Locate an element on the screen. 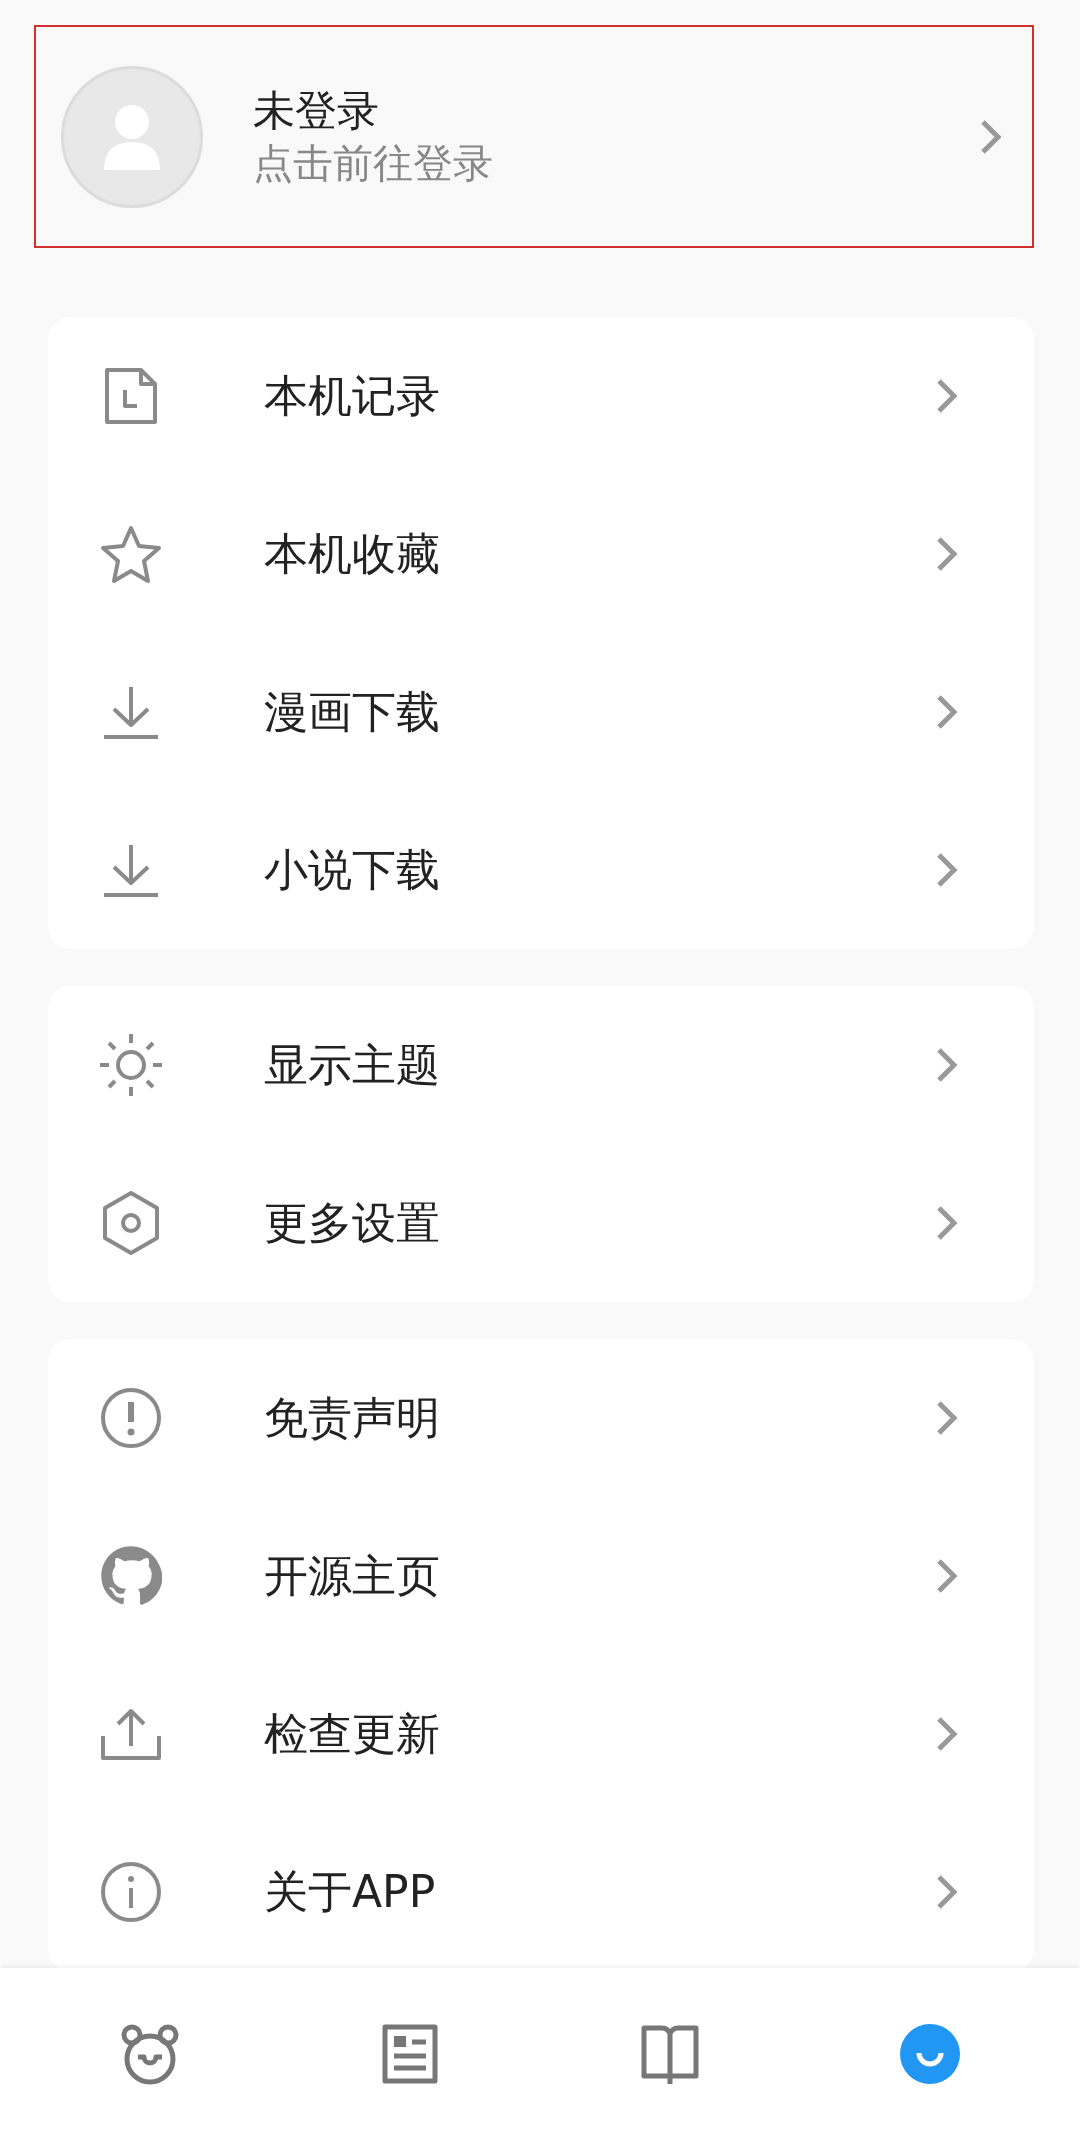 The image size is (1080, 2139). menu-item-label: 漫画下载 is located at coordinates (352, 711).